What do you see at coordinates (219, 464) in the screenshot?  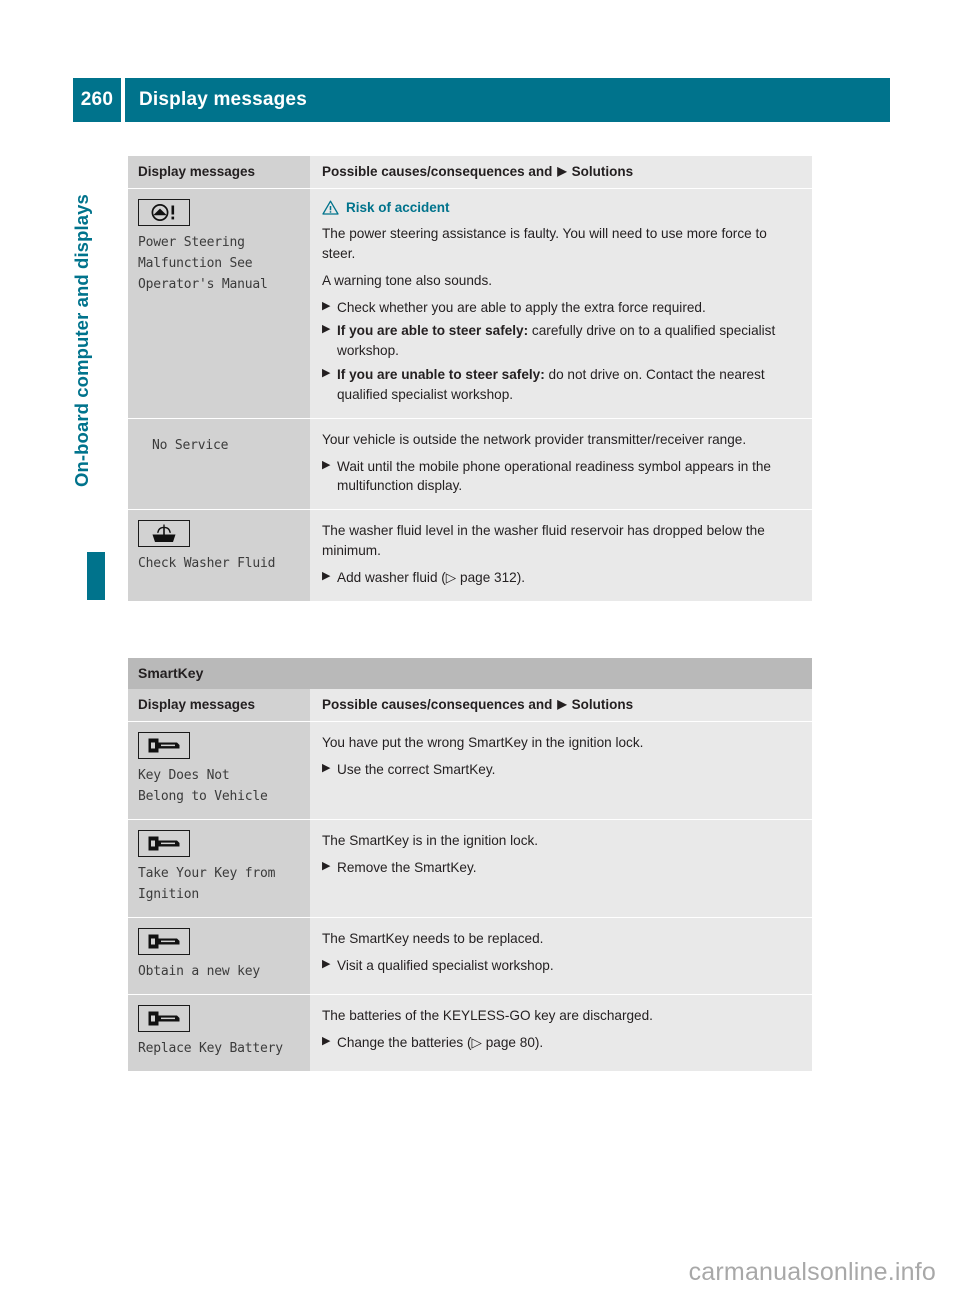 I see `message-cell: No Service` at bounding box center [219, 464].